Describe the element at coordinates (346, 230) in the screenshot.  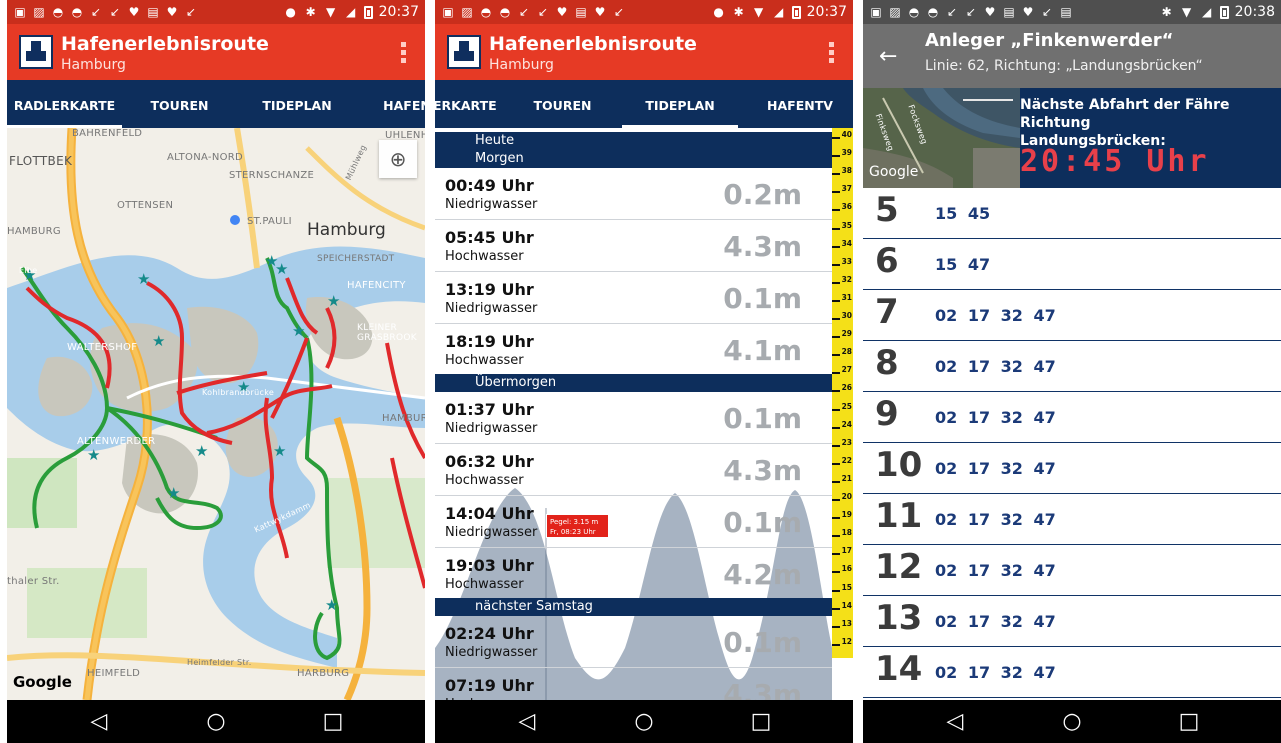
I see `map-city-label: Hamburg` at that location.